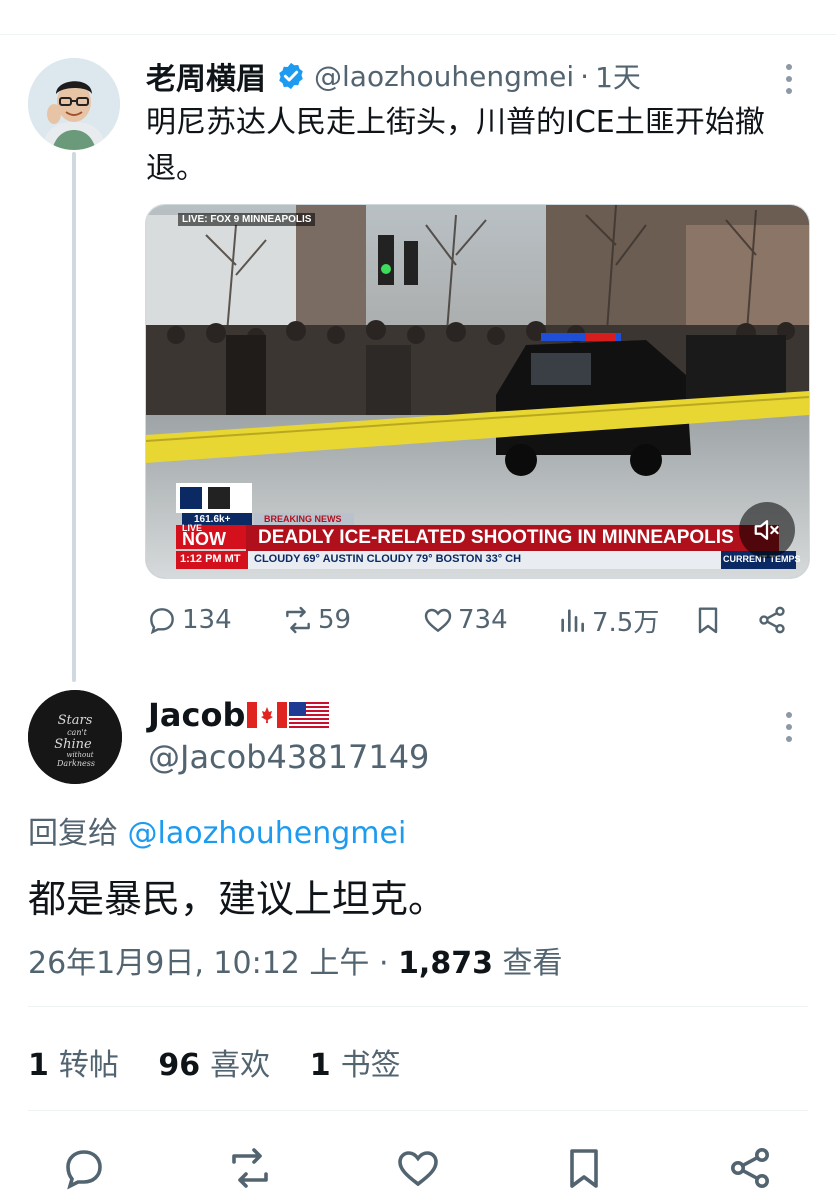 The width and height of the screenshot is (836, 1200). I want to click on verified-badge-icon, so click(291, 76).